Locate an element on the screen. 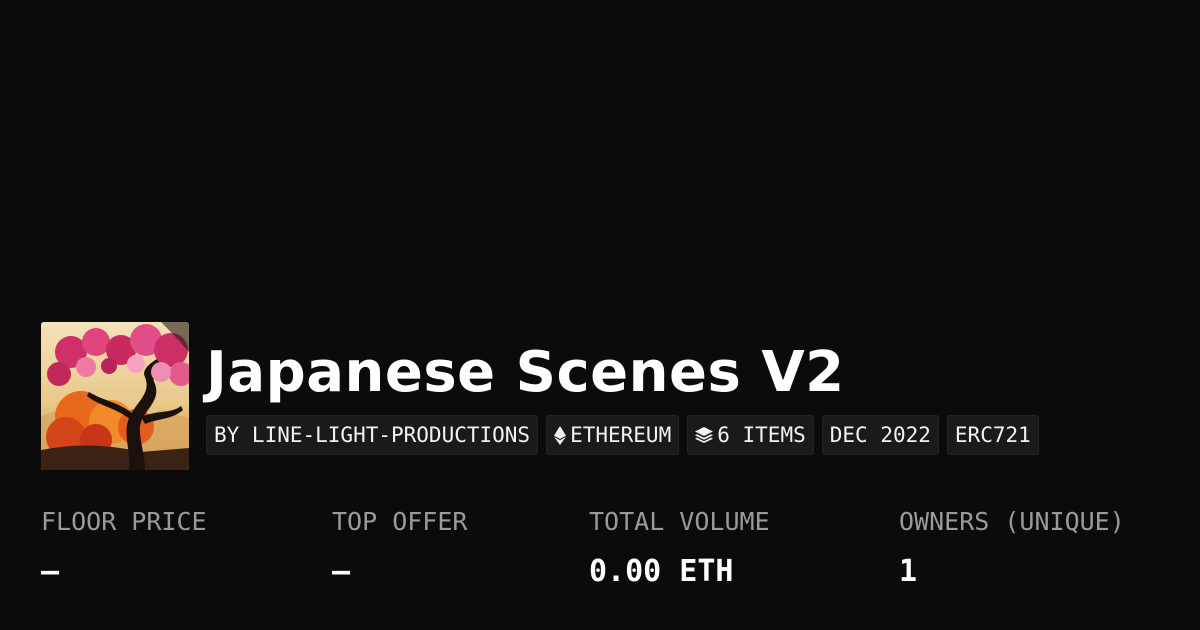 The width and height of the screenshot is (1200, 630). creator-tag: BY LINE-LIGHT-PRODUCTIONS is located at coordinates (372, 435).